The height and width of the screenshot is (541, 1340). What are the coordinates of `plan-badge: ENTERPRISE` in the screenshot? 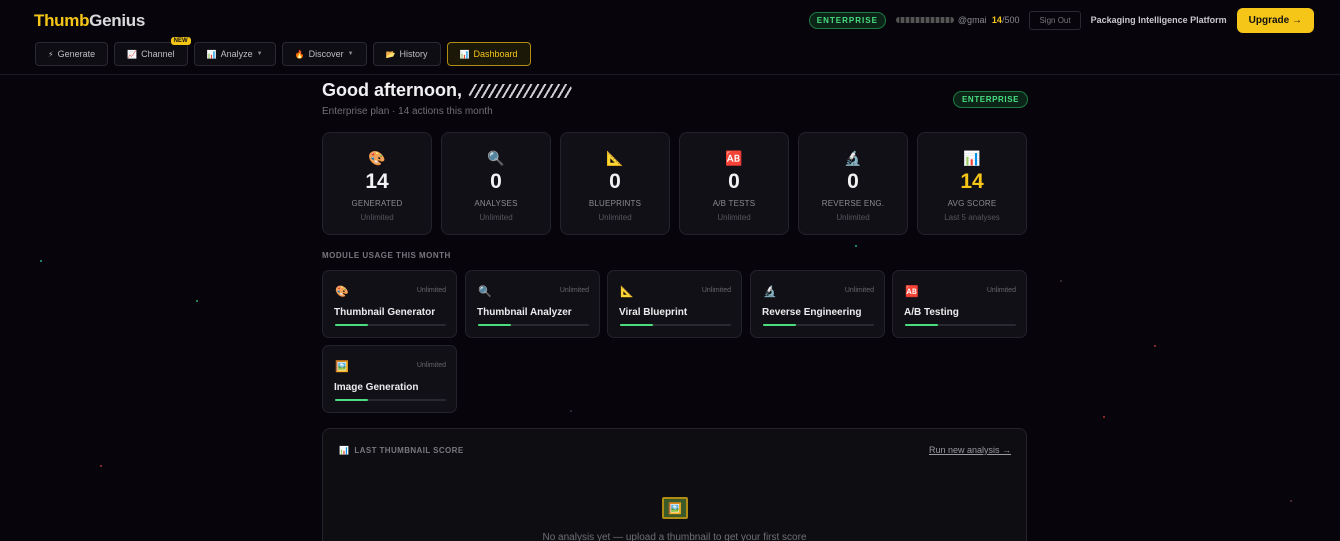 It's located at (847, 20).